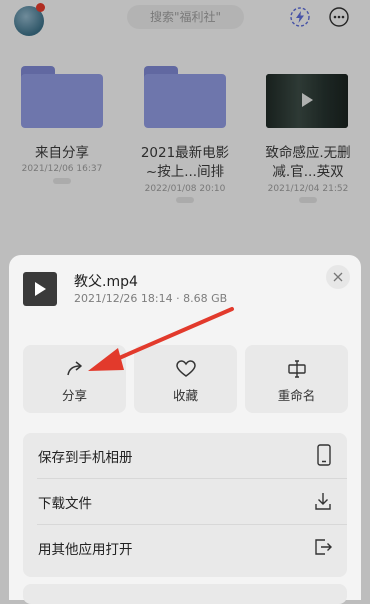  I want to click on menu-item-label: 下载文件, so click(65, 504).